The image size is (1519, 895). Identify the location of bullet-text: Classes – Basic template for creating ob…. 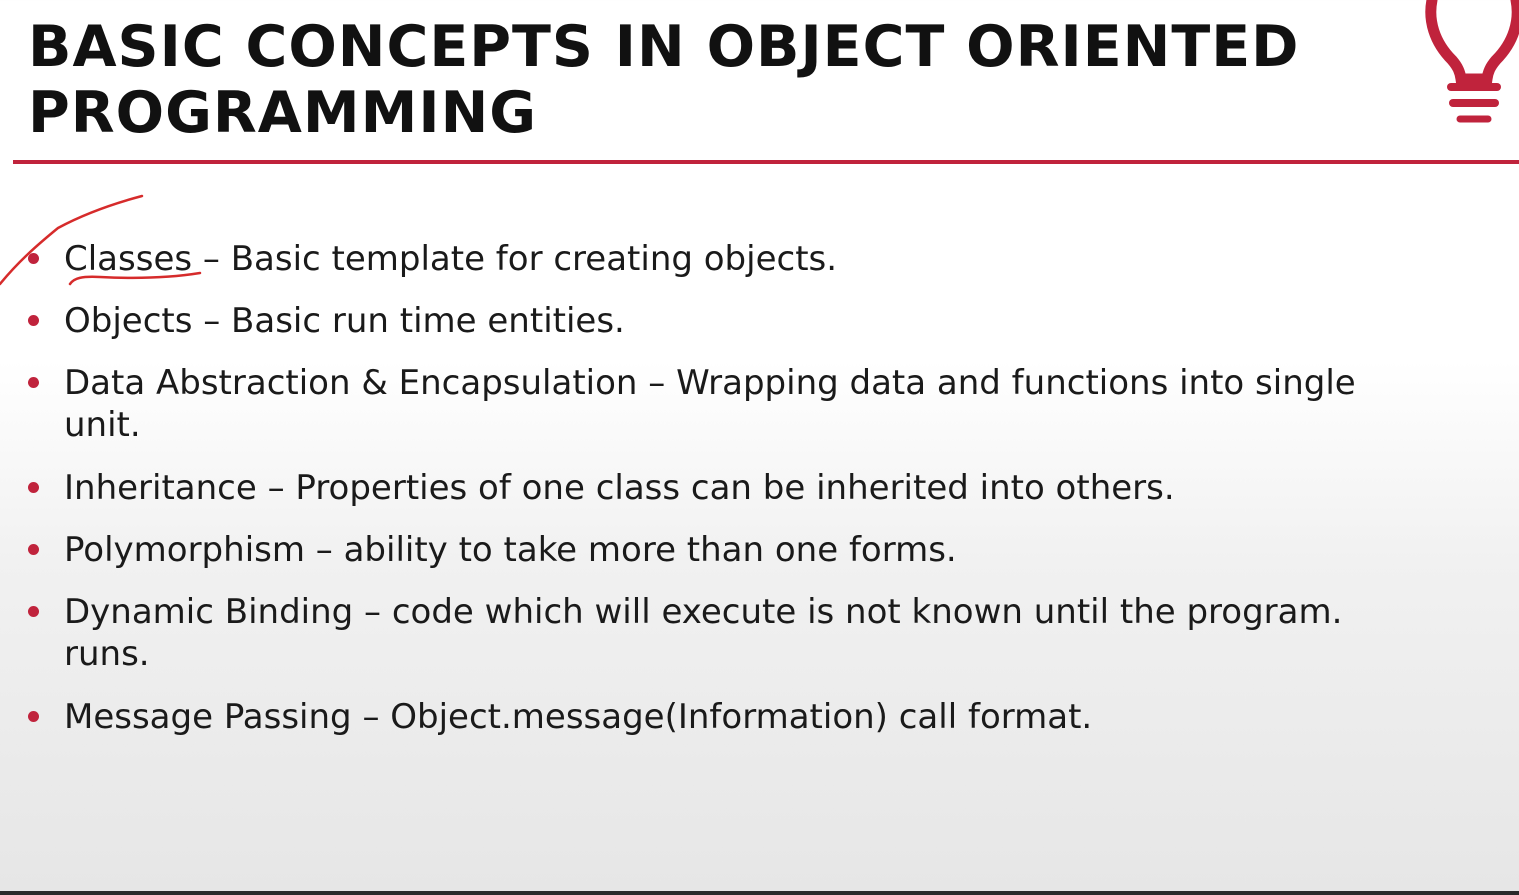
(451, 259).